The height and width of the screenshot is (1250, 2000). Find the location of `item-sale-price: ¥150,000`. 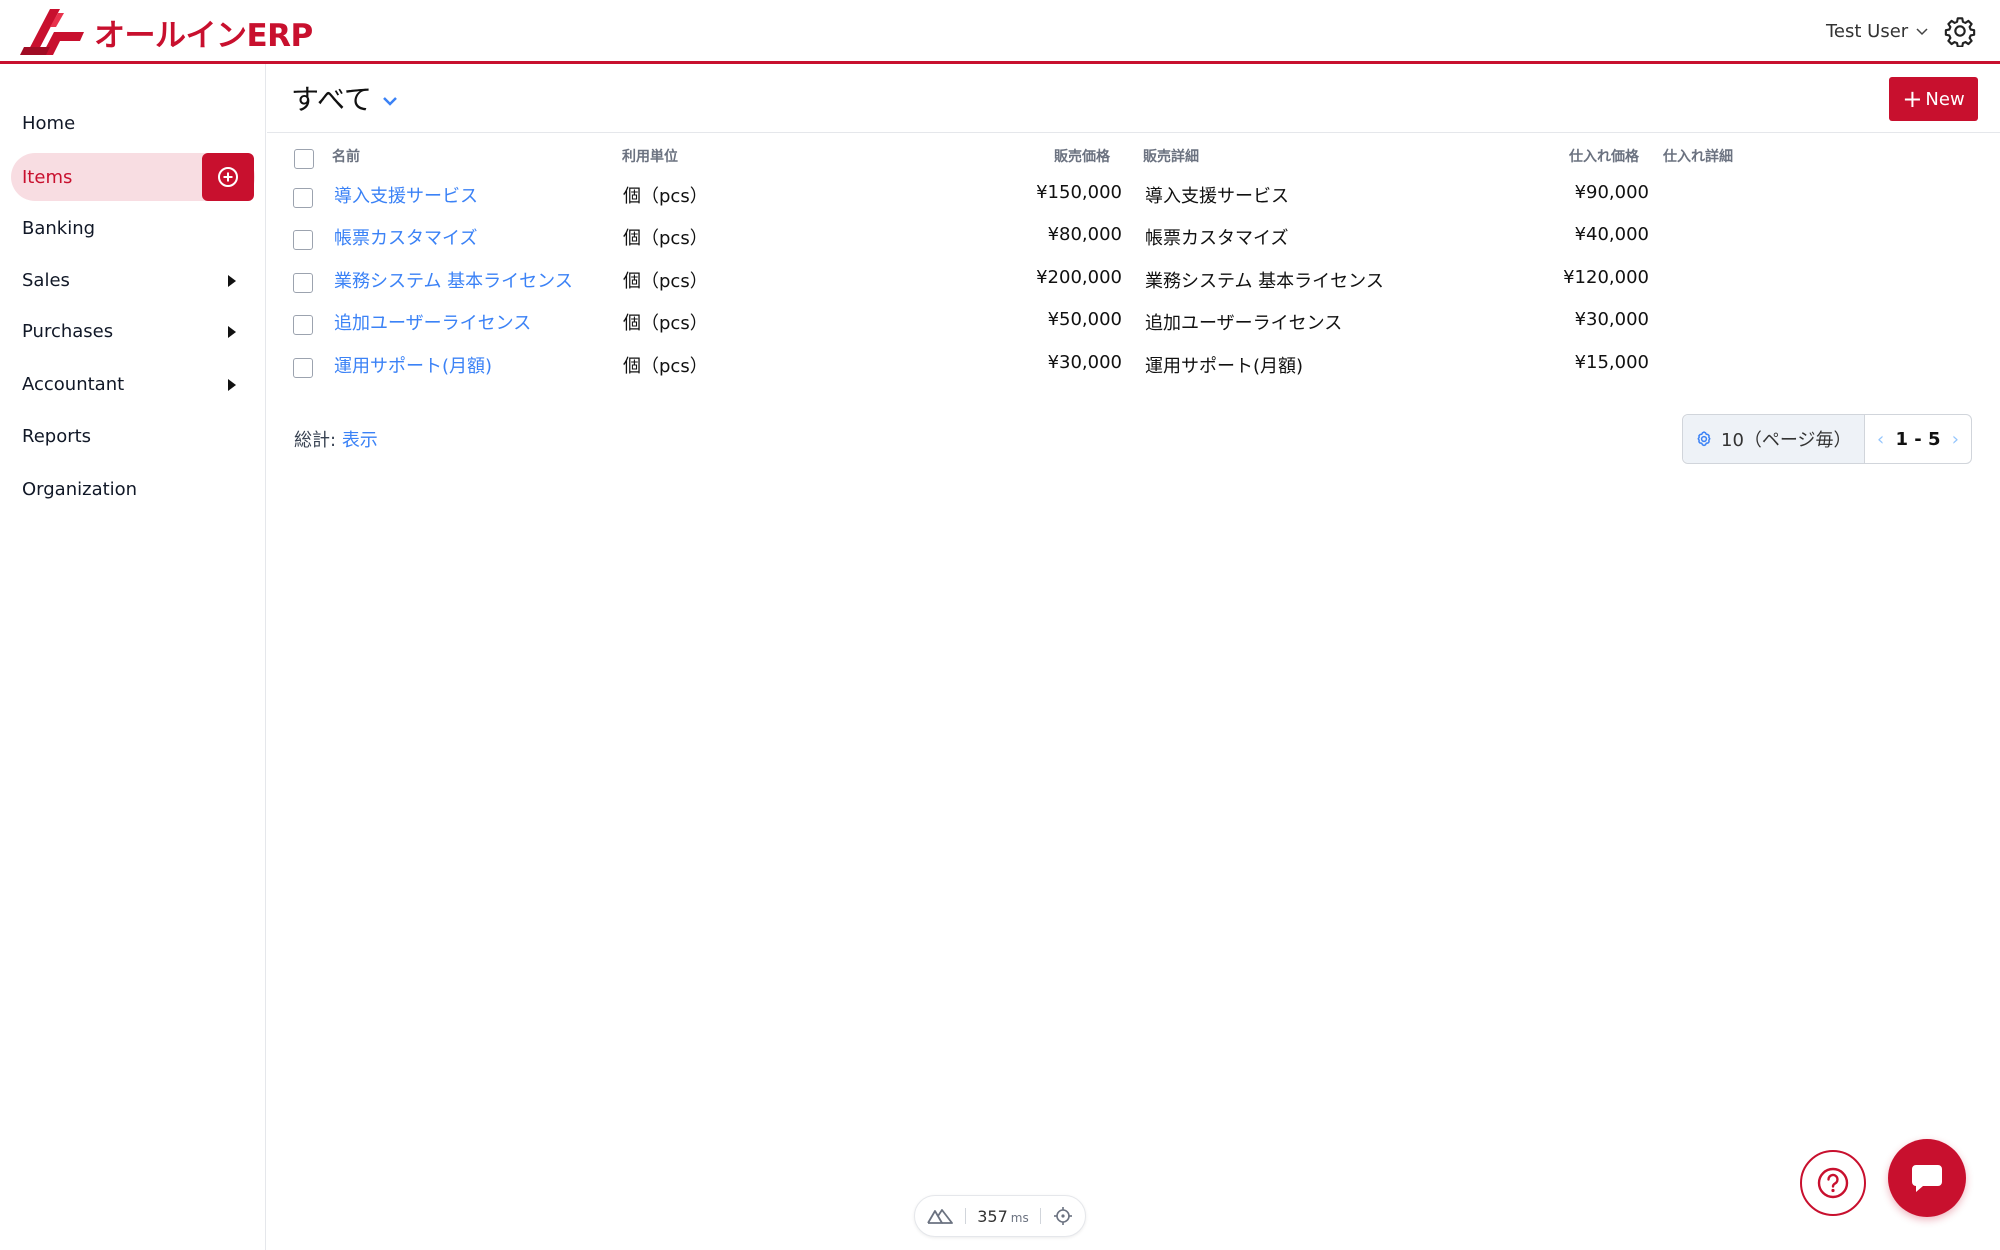

item-sale-price: ¥150,000 is located at coordinates (1079, 192).